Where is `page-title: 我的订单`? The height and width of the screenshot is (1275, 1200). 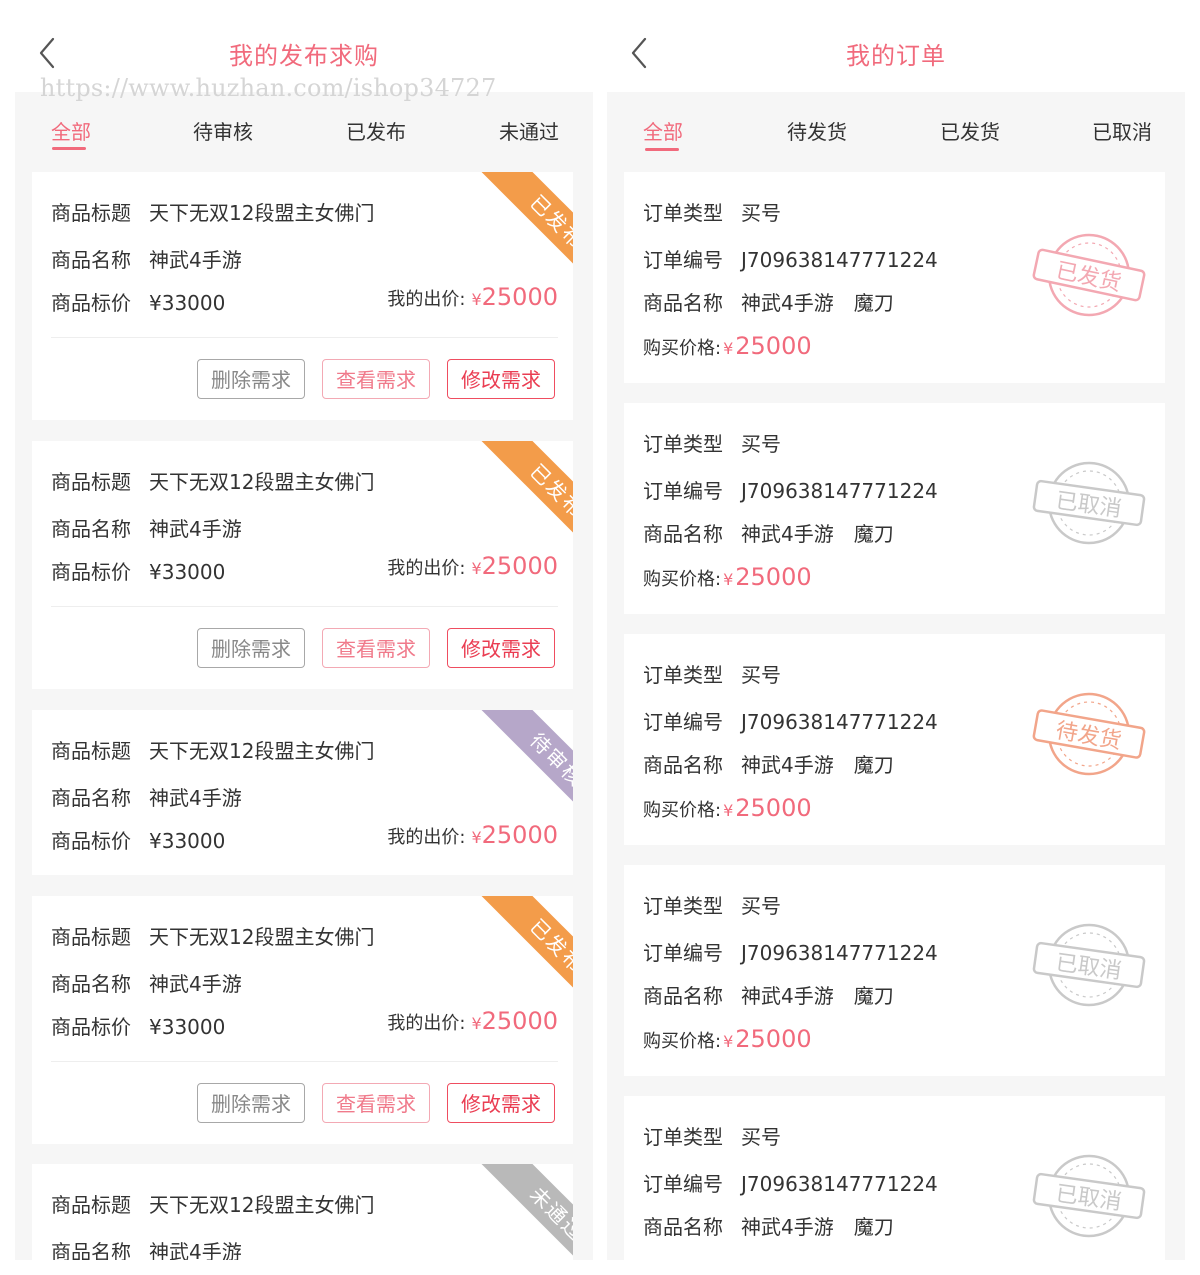 page-title: 我的订单 is located at coordinates (896, 56).